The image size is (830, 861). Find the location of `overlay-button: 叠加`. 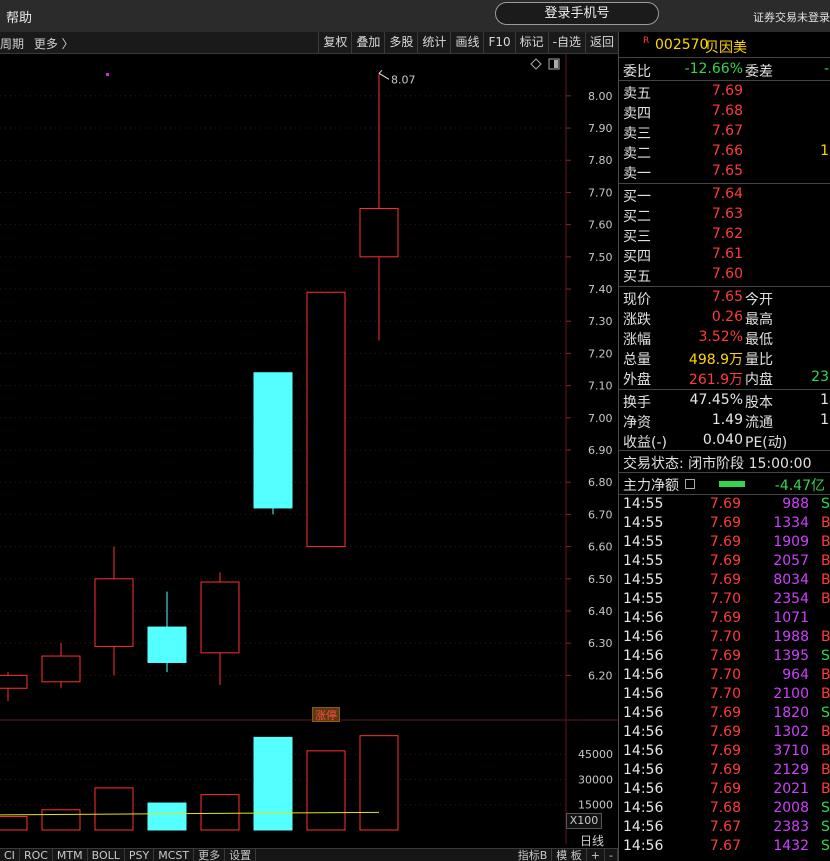

overlay-button: 叠加 is located at coordinates (367, 42).